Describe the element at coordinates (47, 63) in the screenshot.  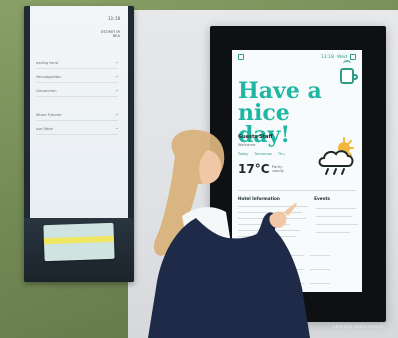
I see `tablet-row-label: eading kend` at that location.